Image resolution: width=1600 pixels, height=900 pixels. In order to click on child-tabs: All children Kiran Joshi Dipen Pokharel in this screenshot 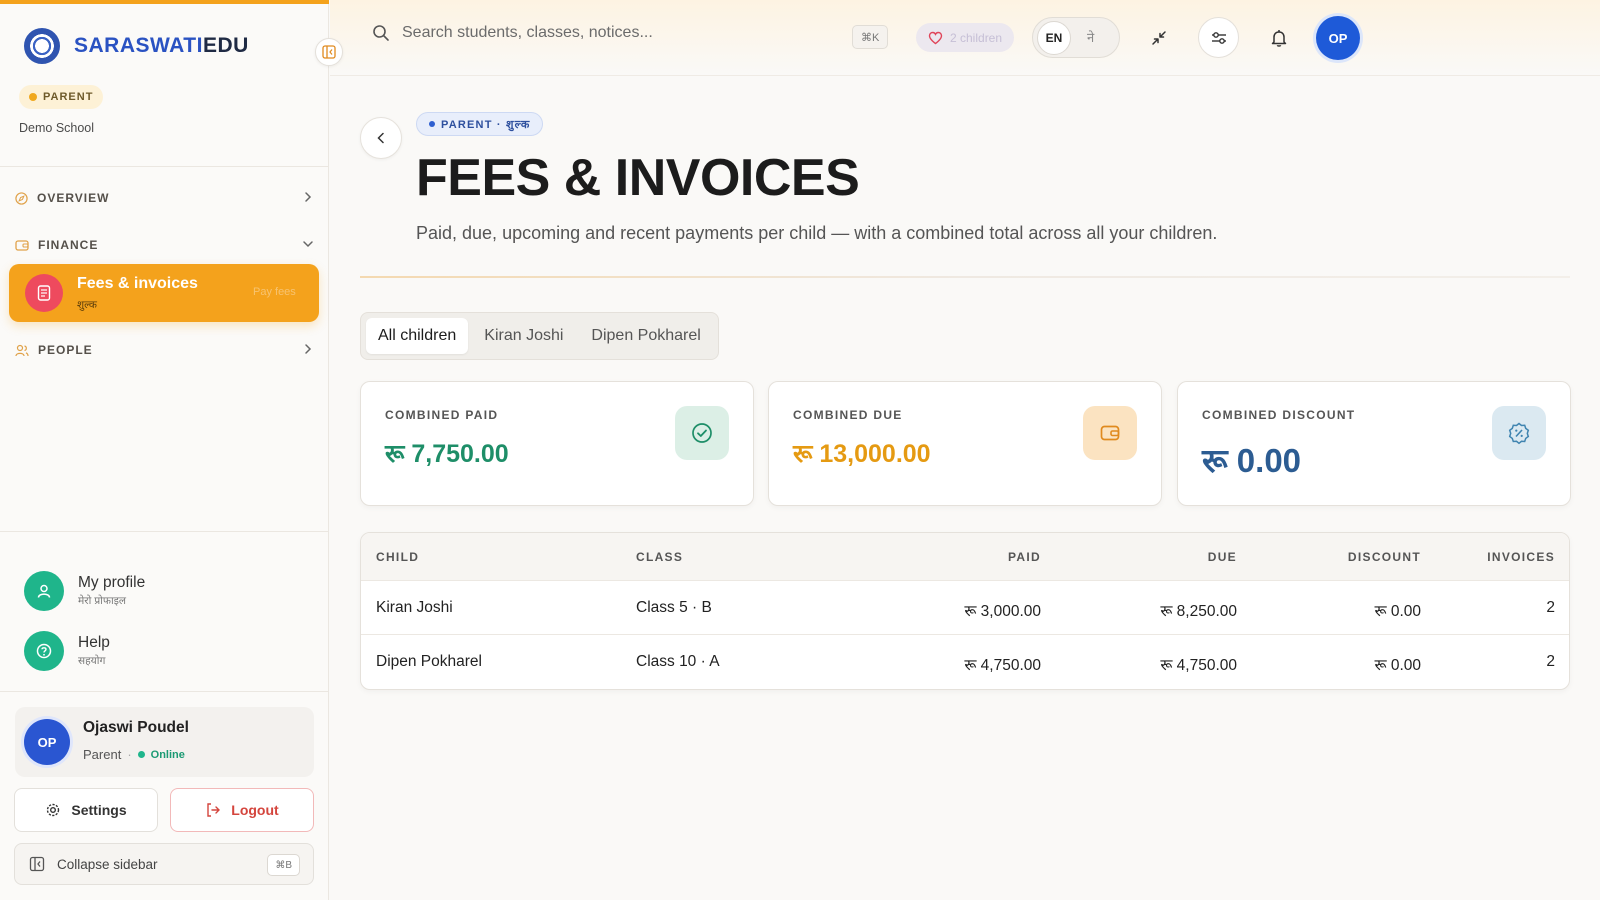, I will do `click(539, 336)`.